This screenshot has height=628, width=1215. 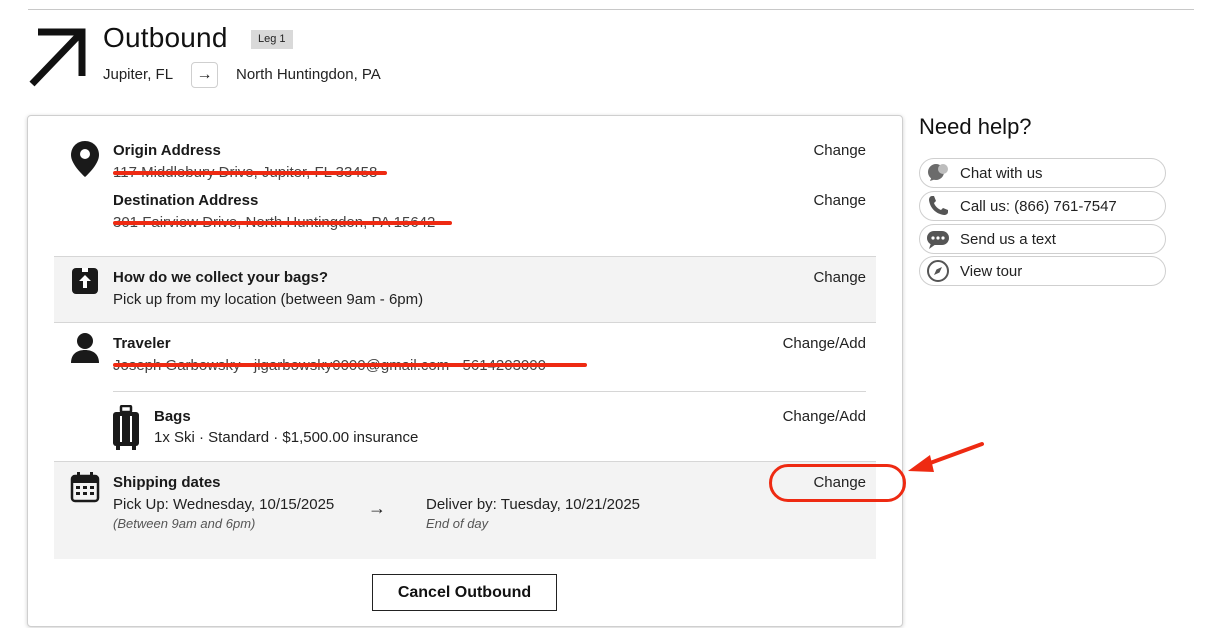 What do you see at coordinates (1008, 239) in the screenshot?
I see `help-item-label: Send us a text` at bounding box center [1008, 239].